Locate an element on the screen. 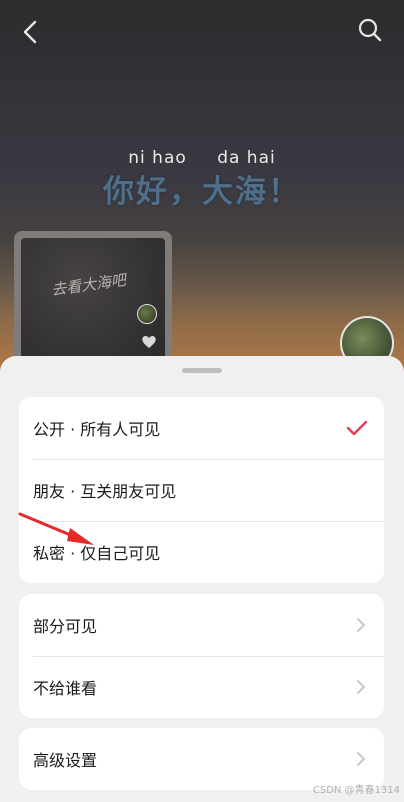 This screenshot has width=404, height=802. option-label: 不给谁看 is located at coordinates (65, 688).